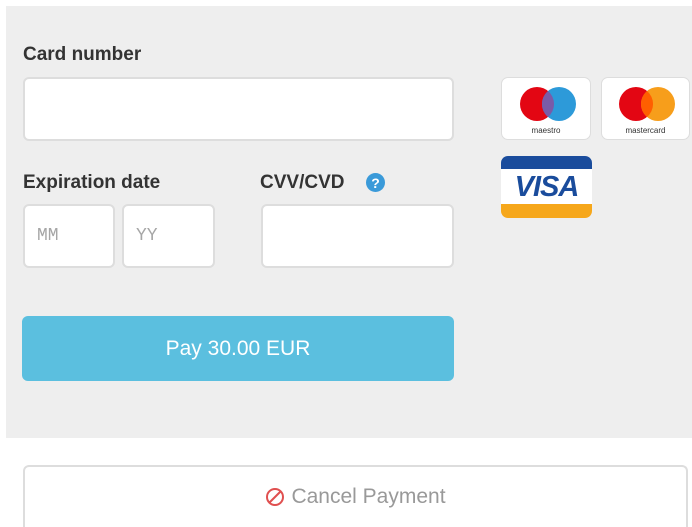 The height and width of the screenshot is (527, 692). I want to click on visa-card-logo: VISA, so click(546, 187).